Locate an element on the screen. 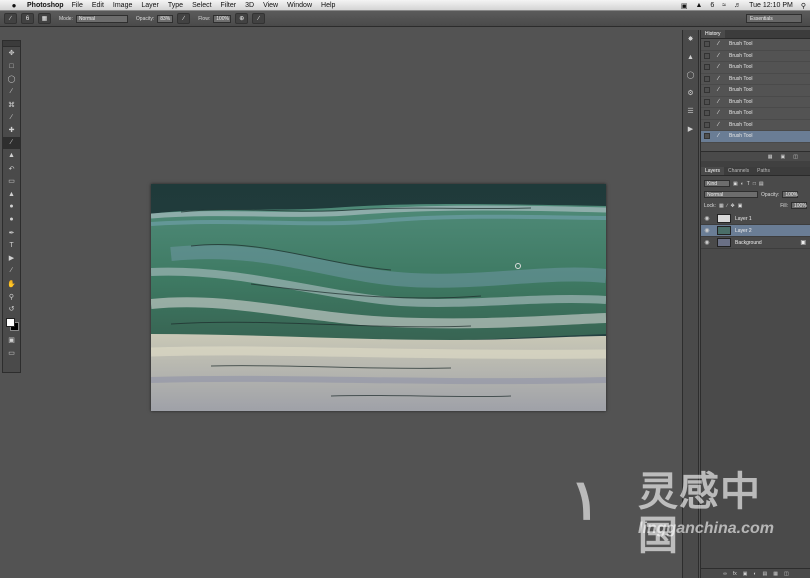  history-brush-tool-icon: ↶ is located at coordinates (11, 168).